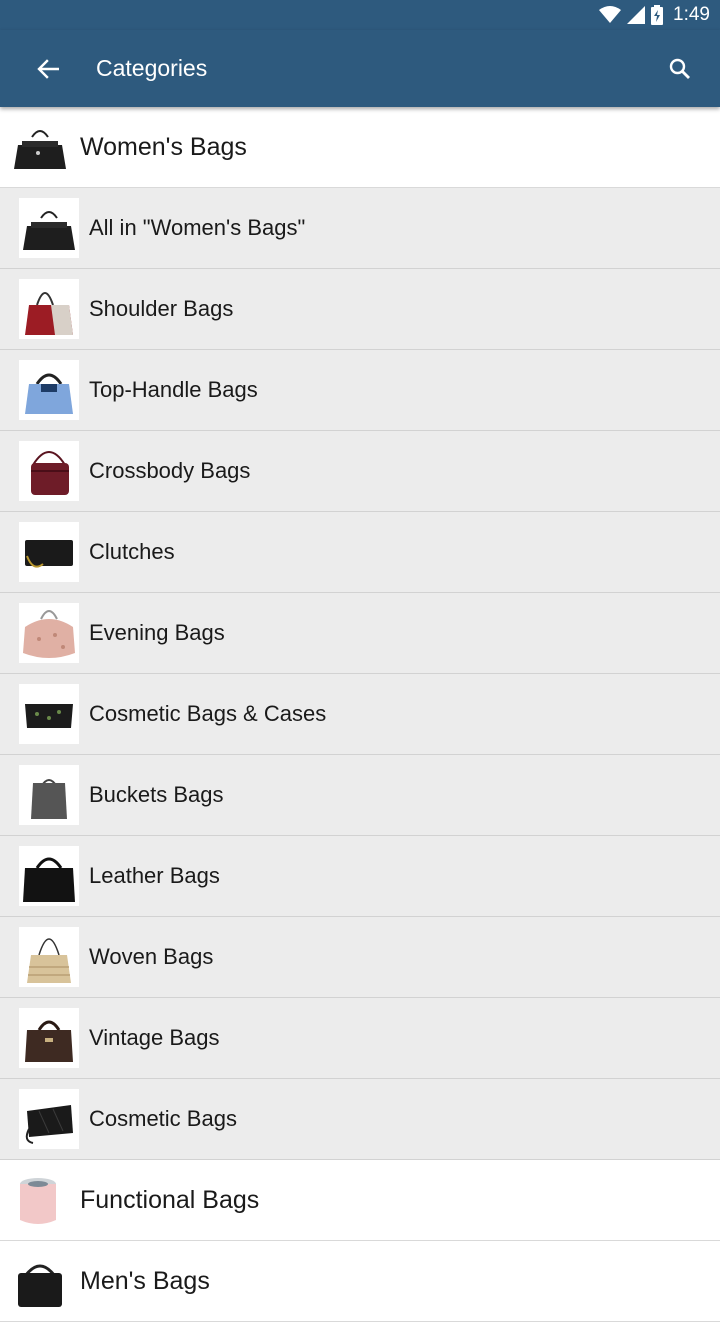 The image size is (720, 1322). I want to click on wifi-icon, so click(610, 15).